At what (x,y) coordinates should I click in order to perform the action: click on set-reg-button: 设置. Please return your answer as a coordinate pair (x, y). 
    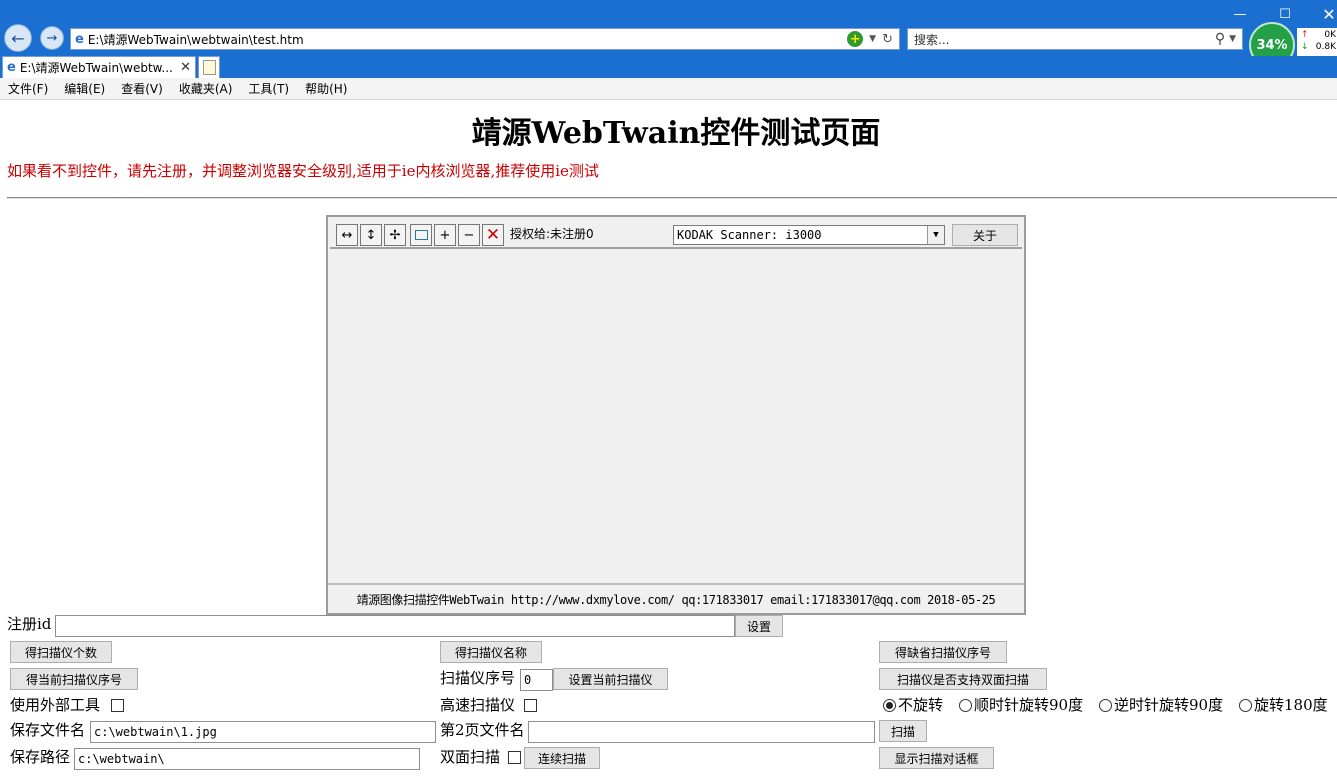
    Looking at the image, I should click on (759, 626).